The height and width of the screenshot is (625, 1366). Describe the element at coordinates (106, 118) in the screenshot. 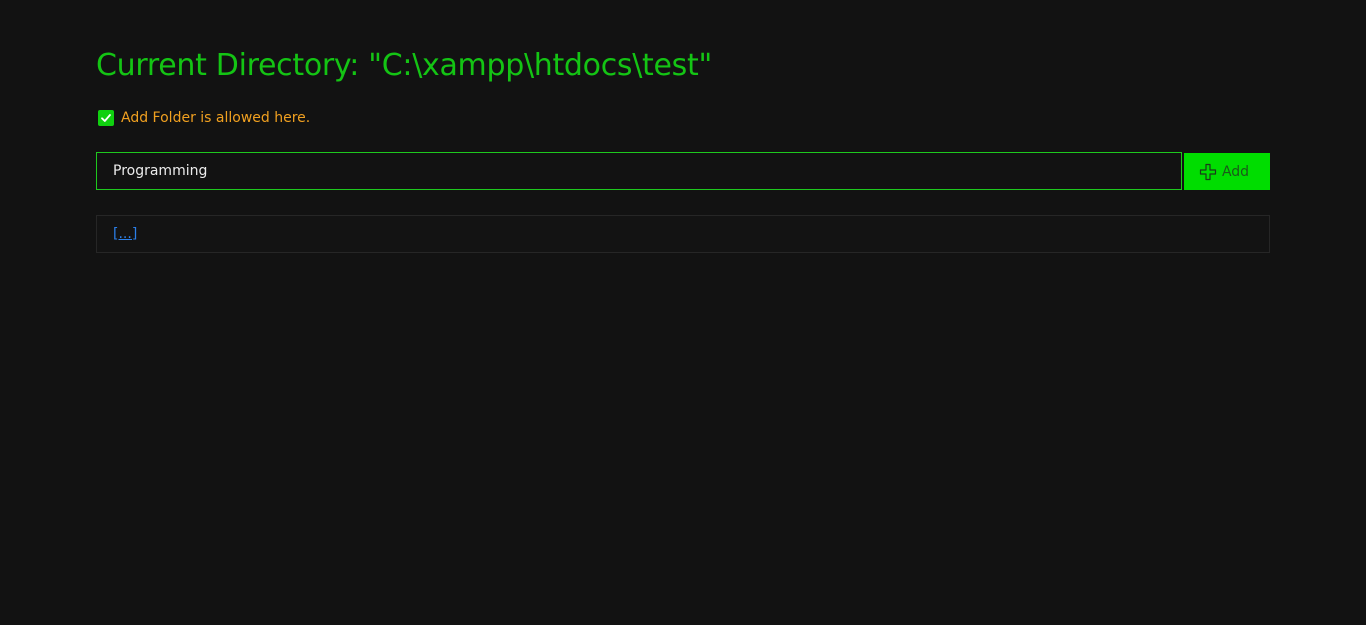

I see `check-icon` at that location.